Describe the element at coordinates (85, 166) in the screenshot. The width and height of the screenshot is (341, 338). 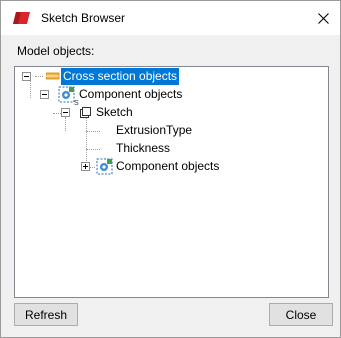
I see `expand-icon` at that location.